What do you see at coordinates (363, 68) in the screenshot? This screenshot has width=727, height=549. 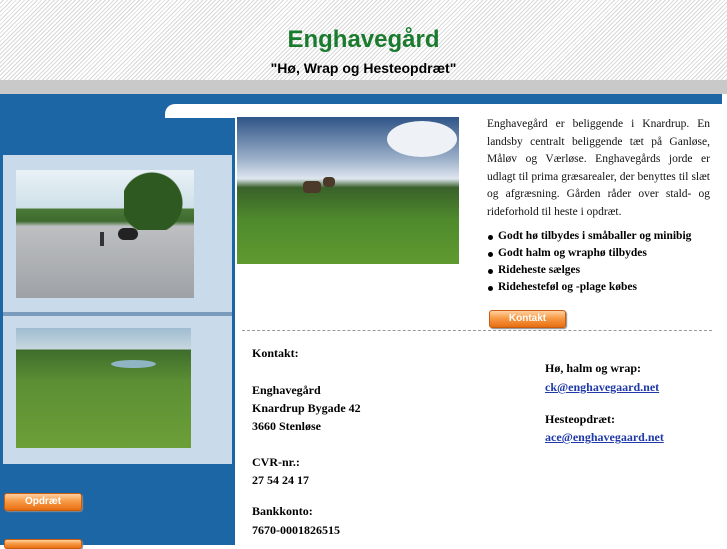 I see `site-subtitle: "Hø, Wrap og Hesteopdræt"` at bounding box center [363, 68].